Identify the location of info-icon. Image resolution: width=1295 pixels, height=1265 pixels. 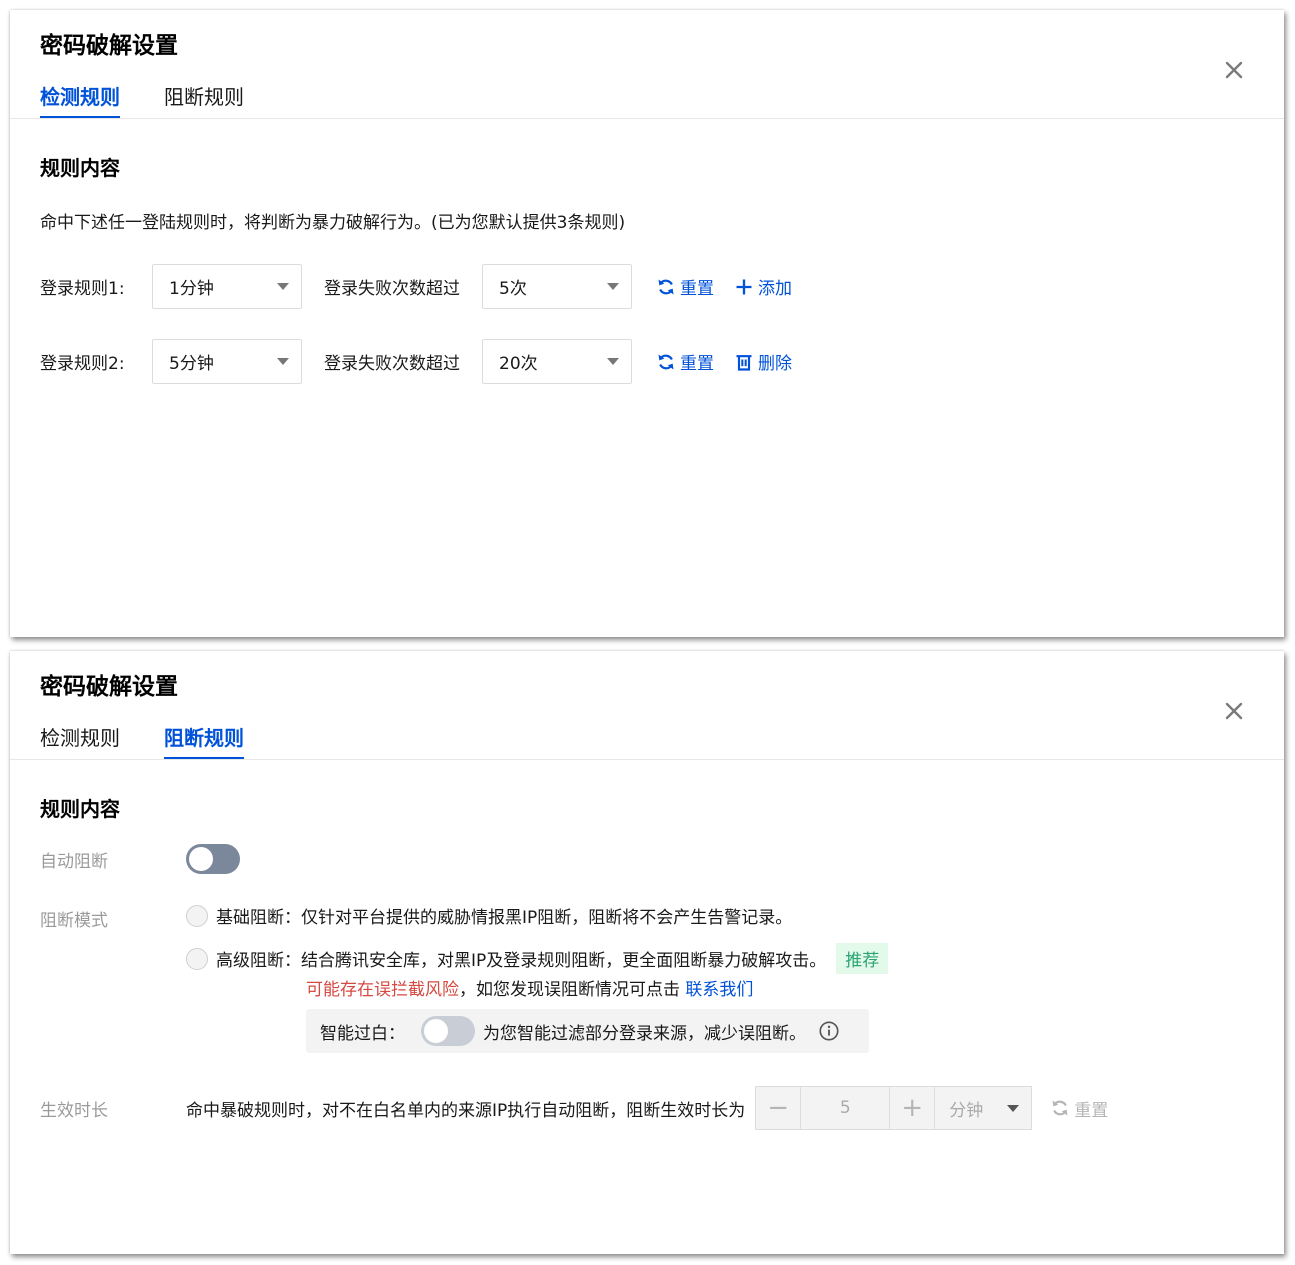
(829, 1031).